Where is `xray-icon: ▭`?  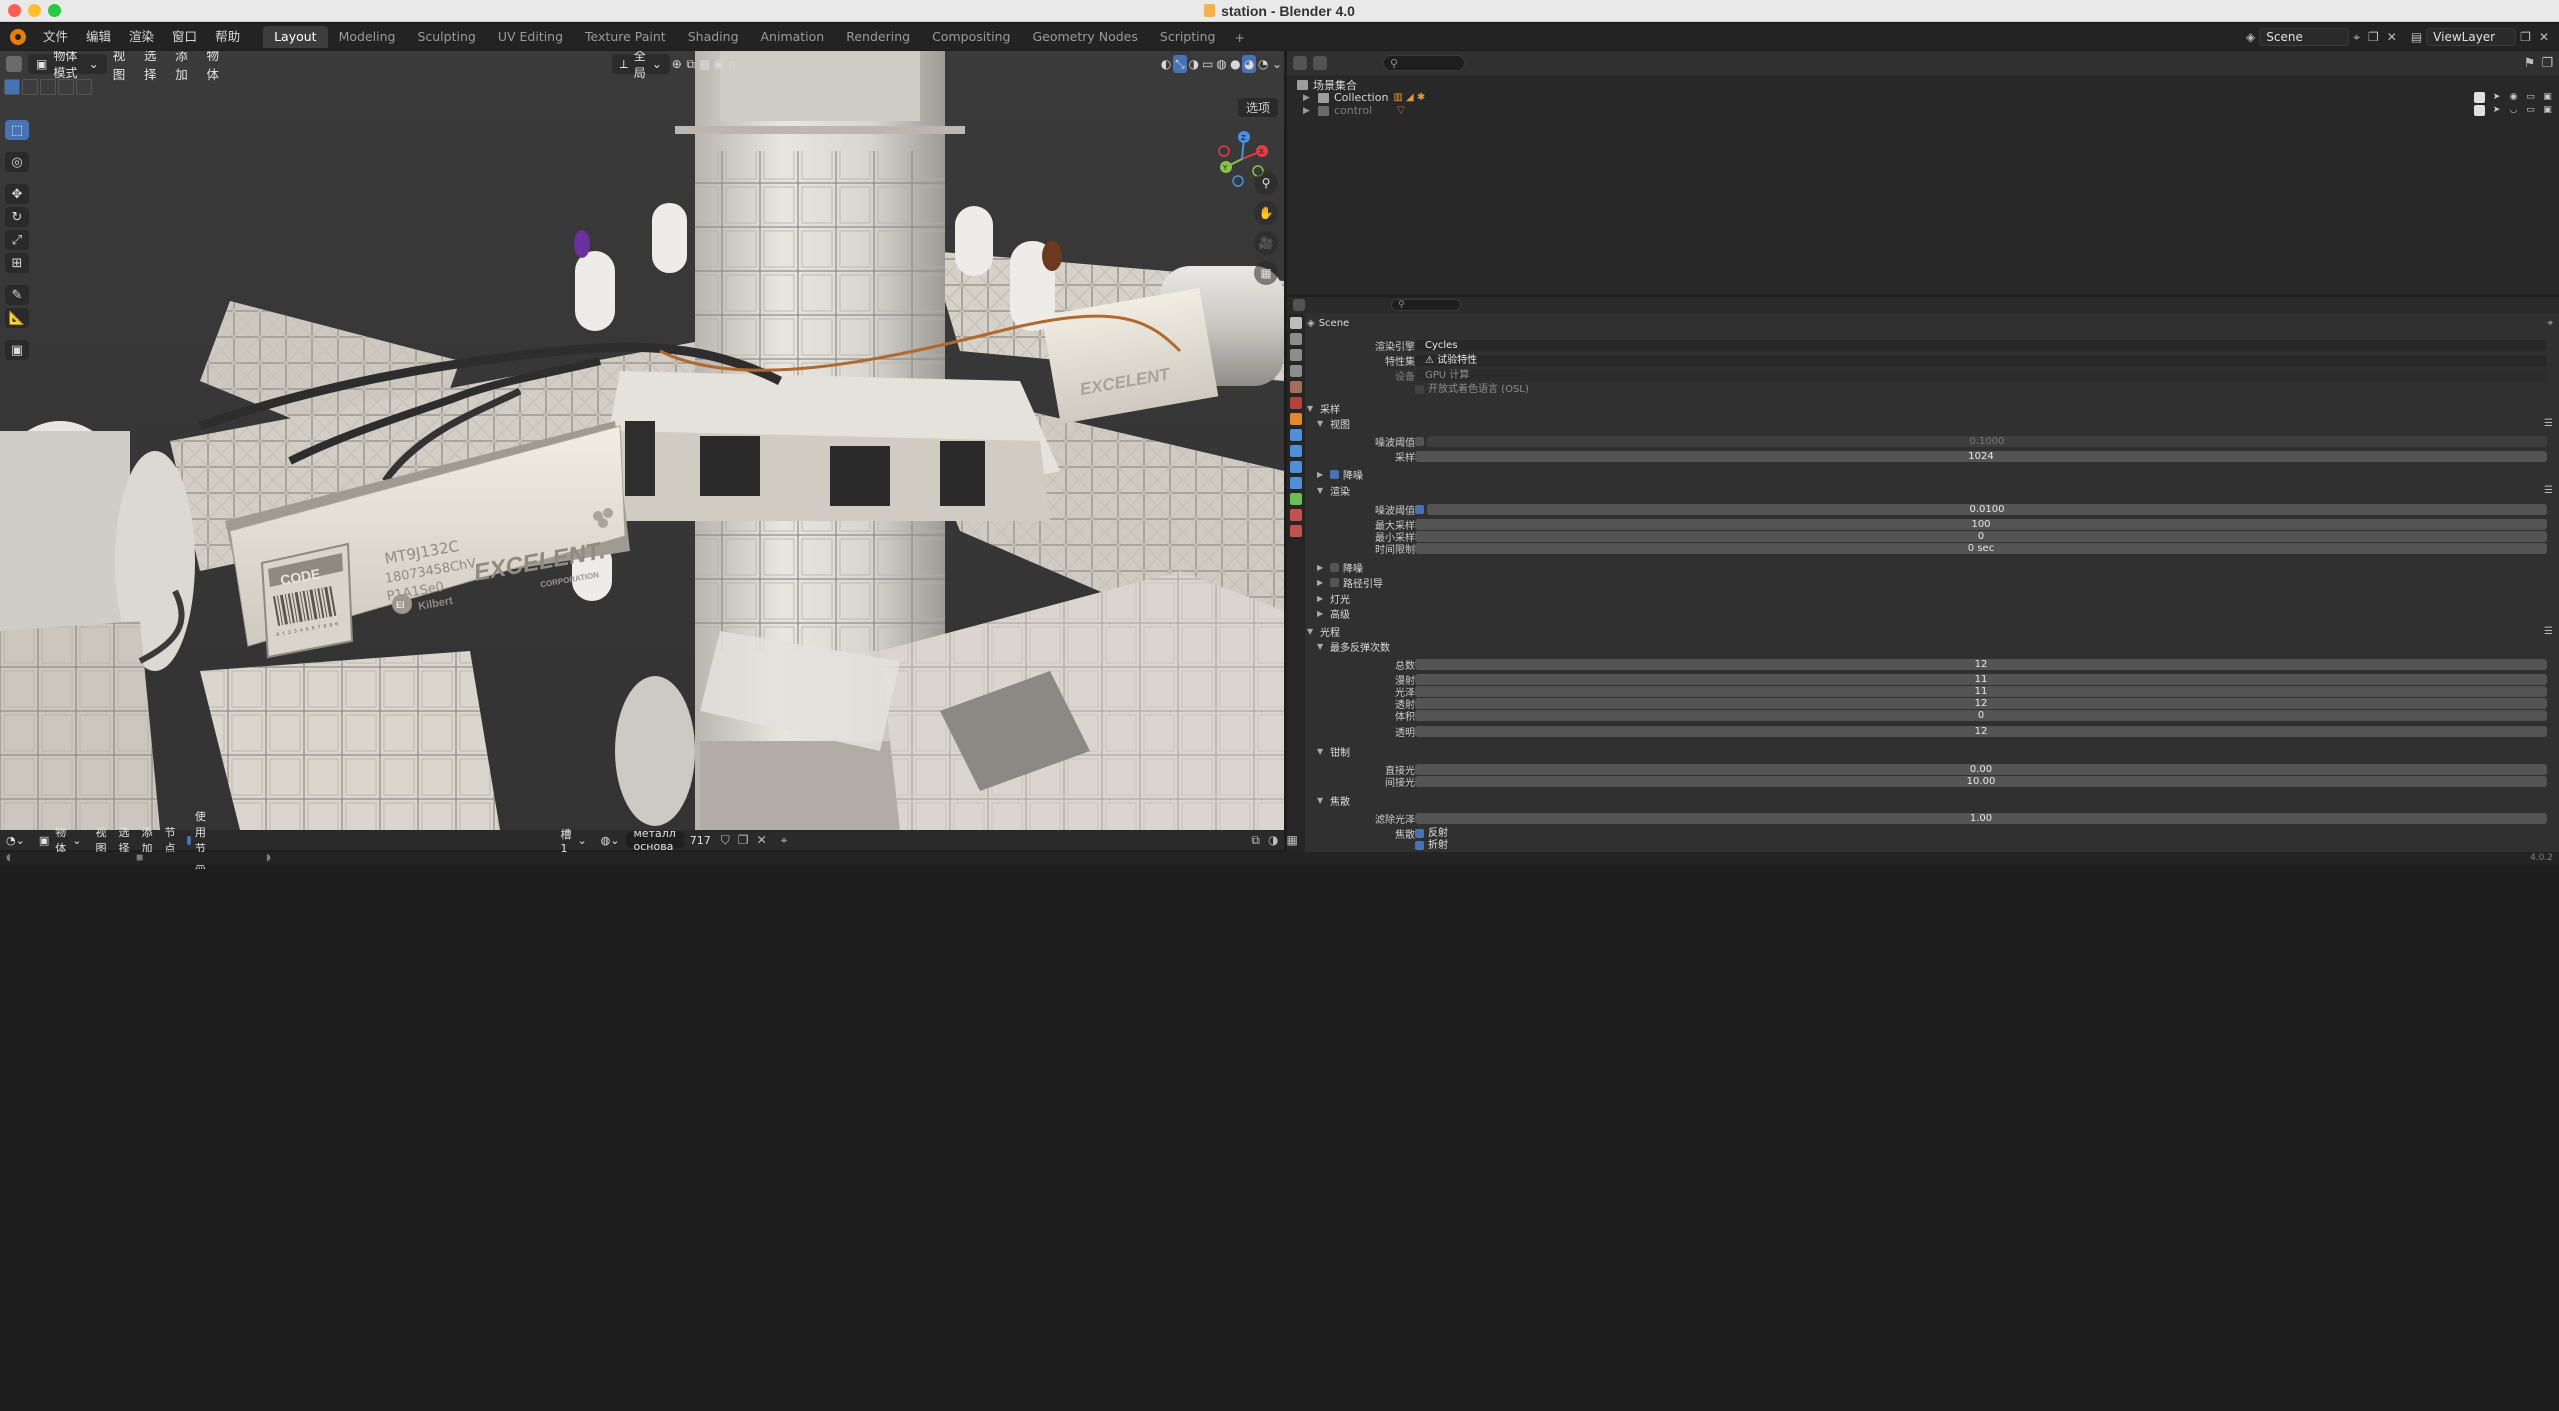 xray-icon: ▭ is located at coordinates (1208, 64).